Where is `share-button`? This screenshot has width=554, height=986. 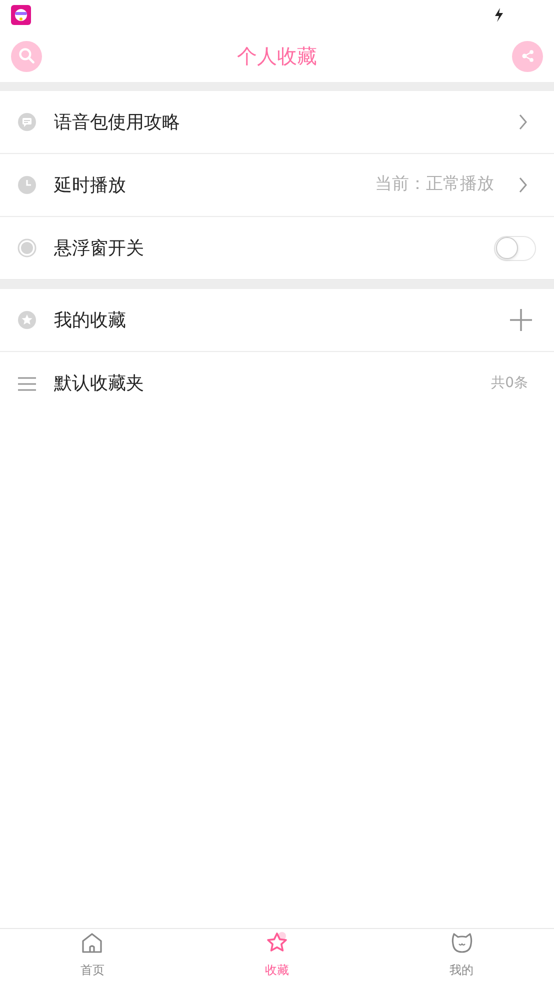 share-button is located at coordinates (527, 56).